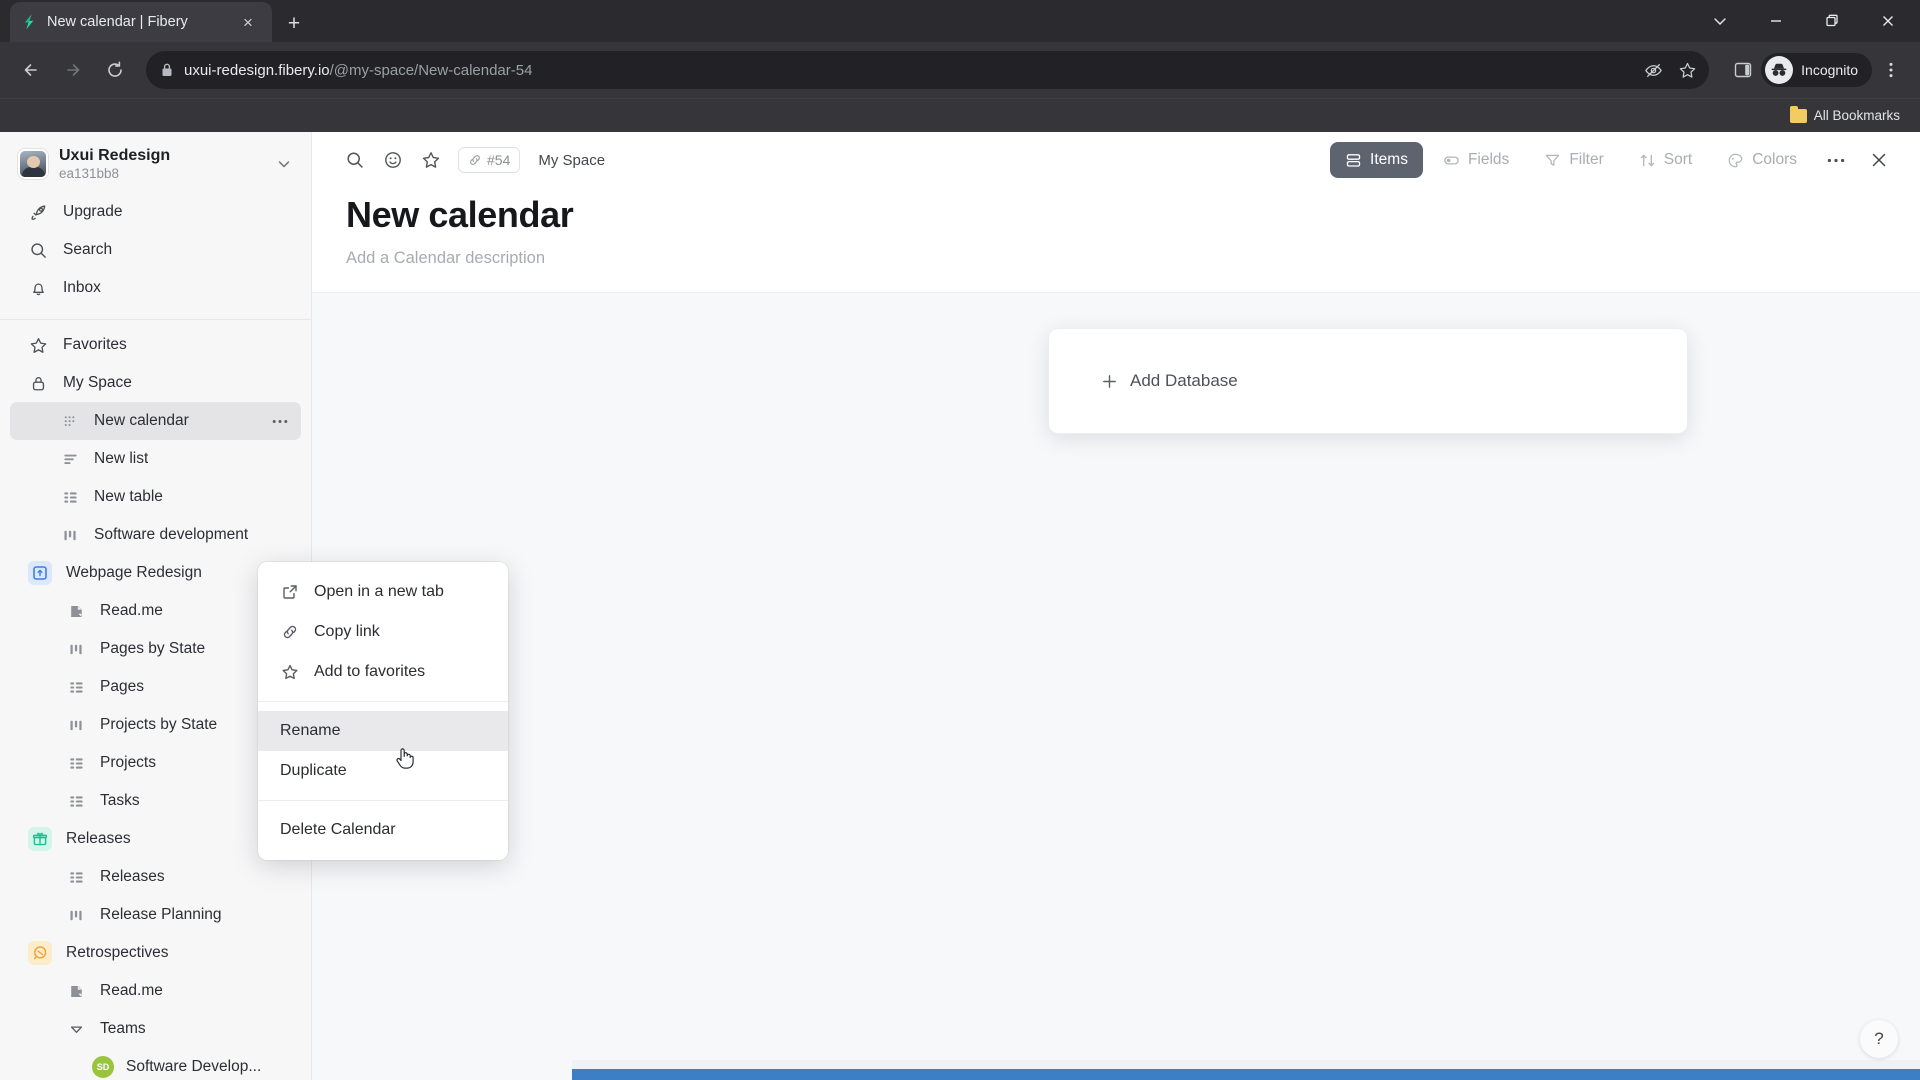 This screenshot has height=1080, width=1920. I want to click on breadcrumb: My Space, so click(571, 160).